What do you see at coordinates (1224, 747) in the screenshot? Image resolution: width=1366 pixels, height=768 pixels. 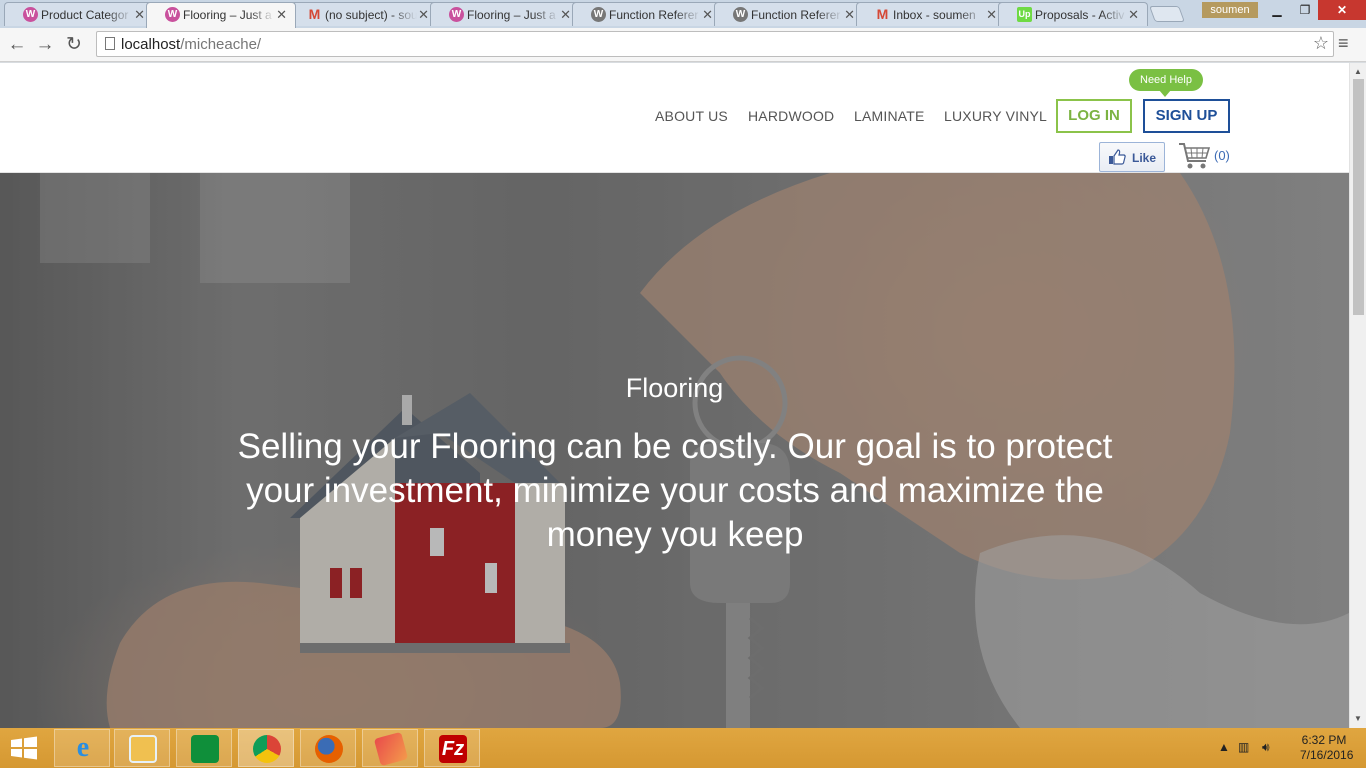 I see `show-hidden-icons-icon: ▲` at bounding box center [1224, 747].